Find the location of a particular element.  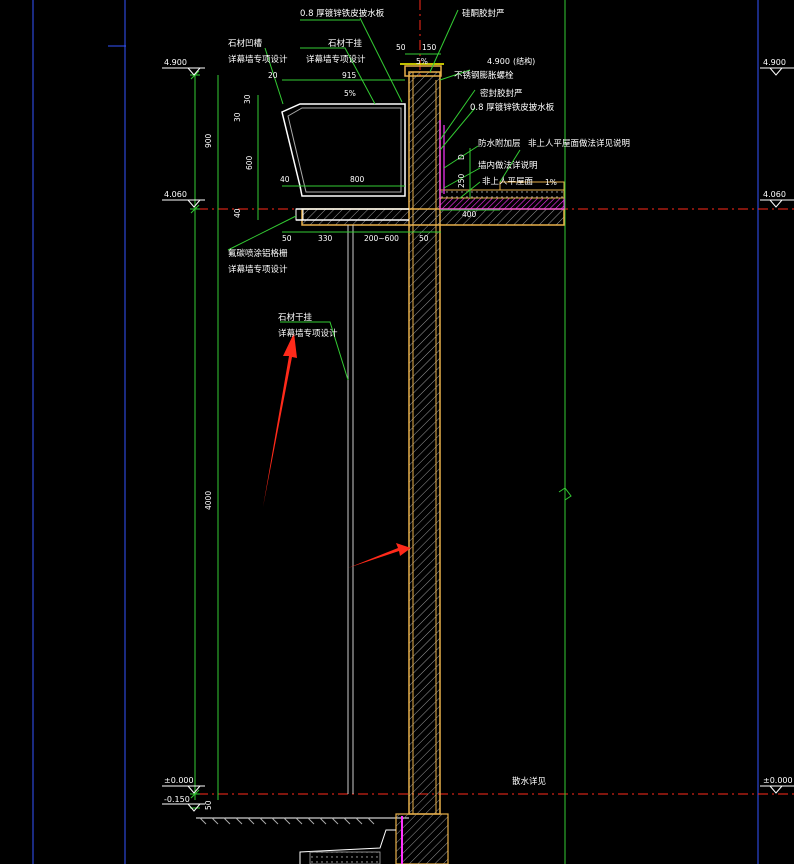

dim-50-top: 50 is located at coordinates (401, 47).